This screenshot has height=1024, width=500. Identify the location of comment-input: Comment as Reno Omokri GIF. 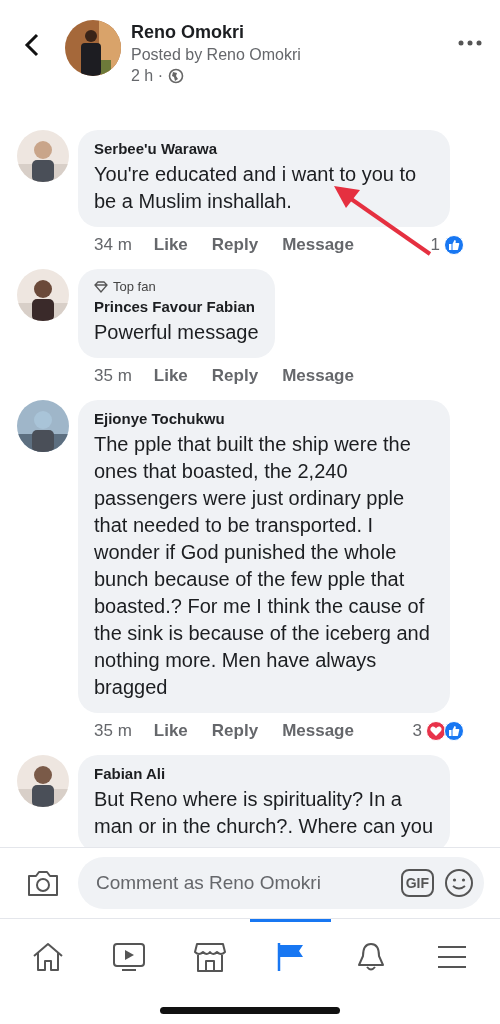
(281, 883).